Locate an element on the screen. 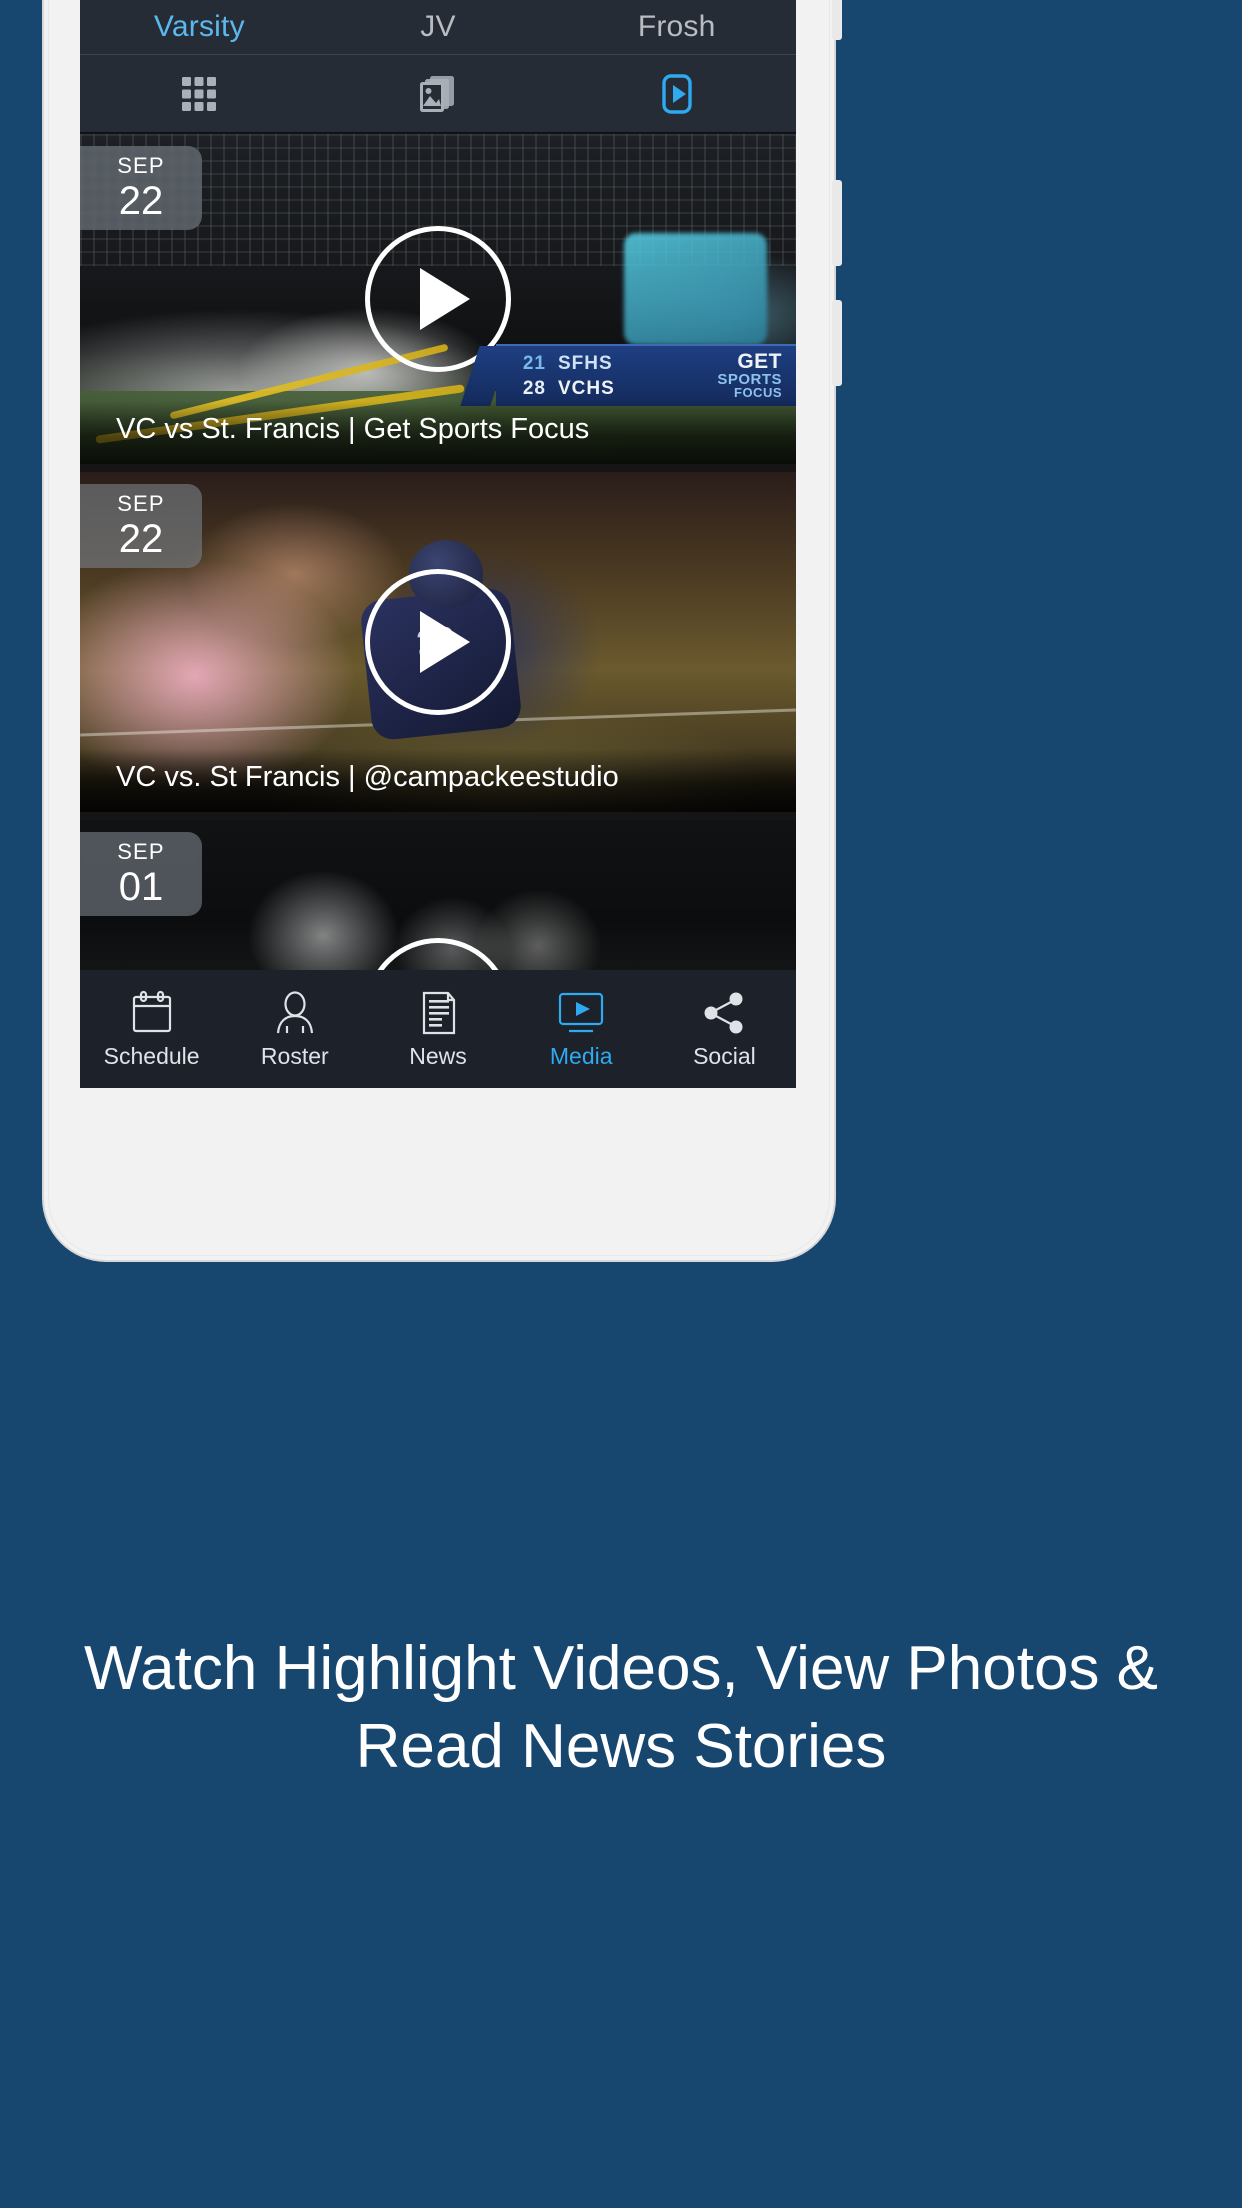 Image resolution: width=1242 pixels, height=2208 pixels. scoreboard-row-home: 28 VCHS is located at coordinates (563, 389).